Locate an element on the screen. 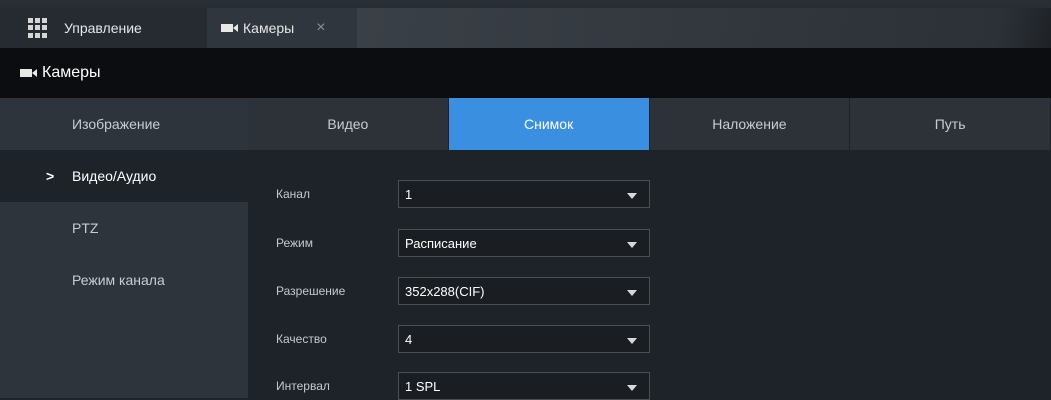 This screenshot has width=1051, height=400. mode-label: Режим is located at coordinates (294, 243).